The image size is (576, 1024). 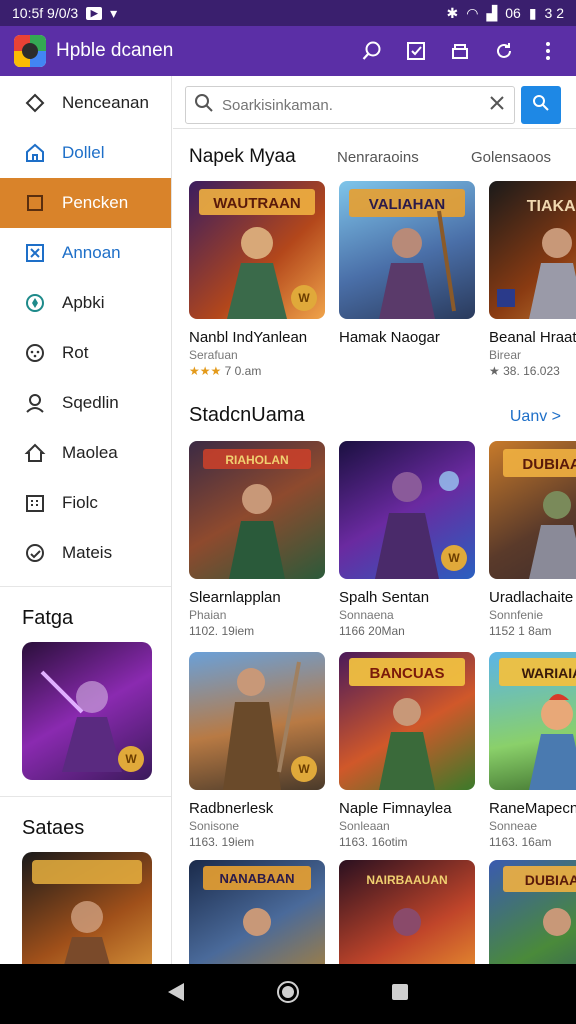 I want to click on thumb-label: NANABAAN, so click(x=256, y=878).